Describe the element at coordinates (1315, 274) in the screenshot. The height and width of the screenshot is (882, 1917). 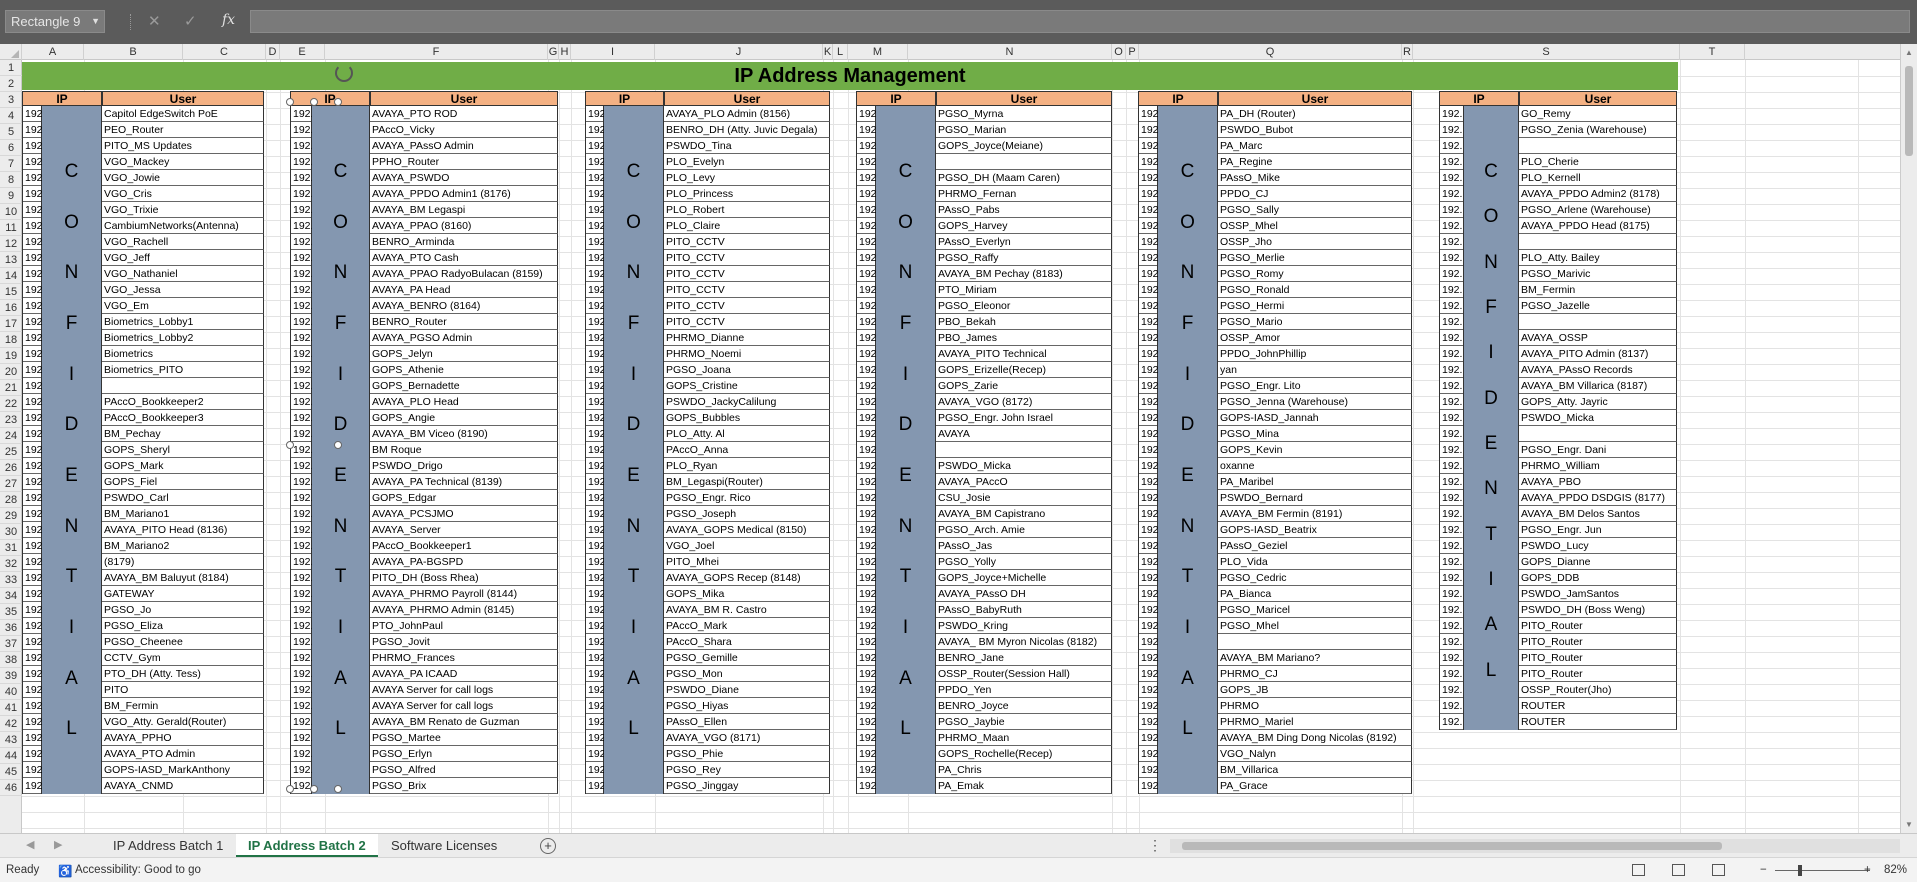
I see `user-cell: PGSO_Romy` at that location.